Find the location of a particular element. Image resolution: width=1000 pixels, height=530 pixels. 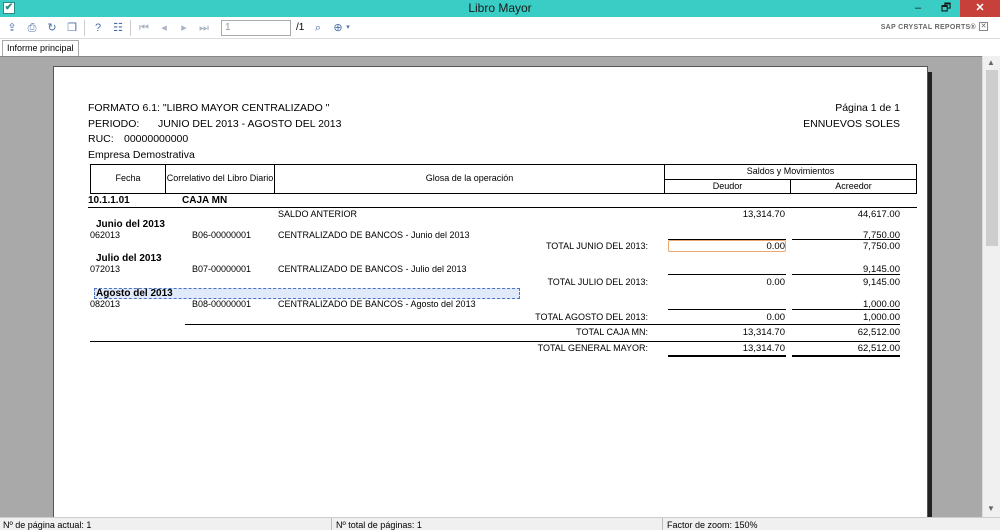

vertical-scrollbar: ▲ ▼ is located at coordinates (991, 286).